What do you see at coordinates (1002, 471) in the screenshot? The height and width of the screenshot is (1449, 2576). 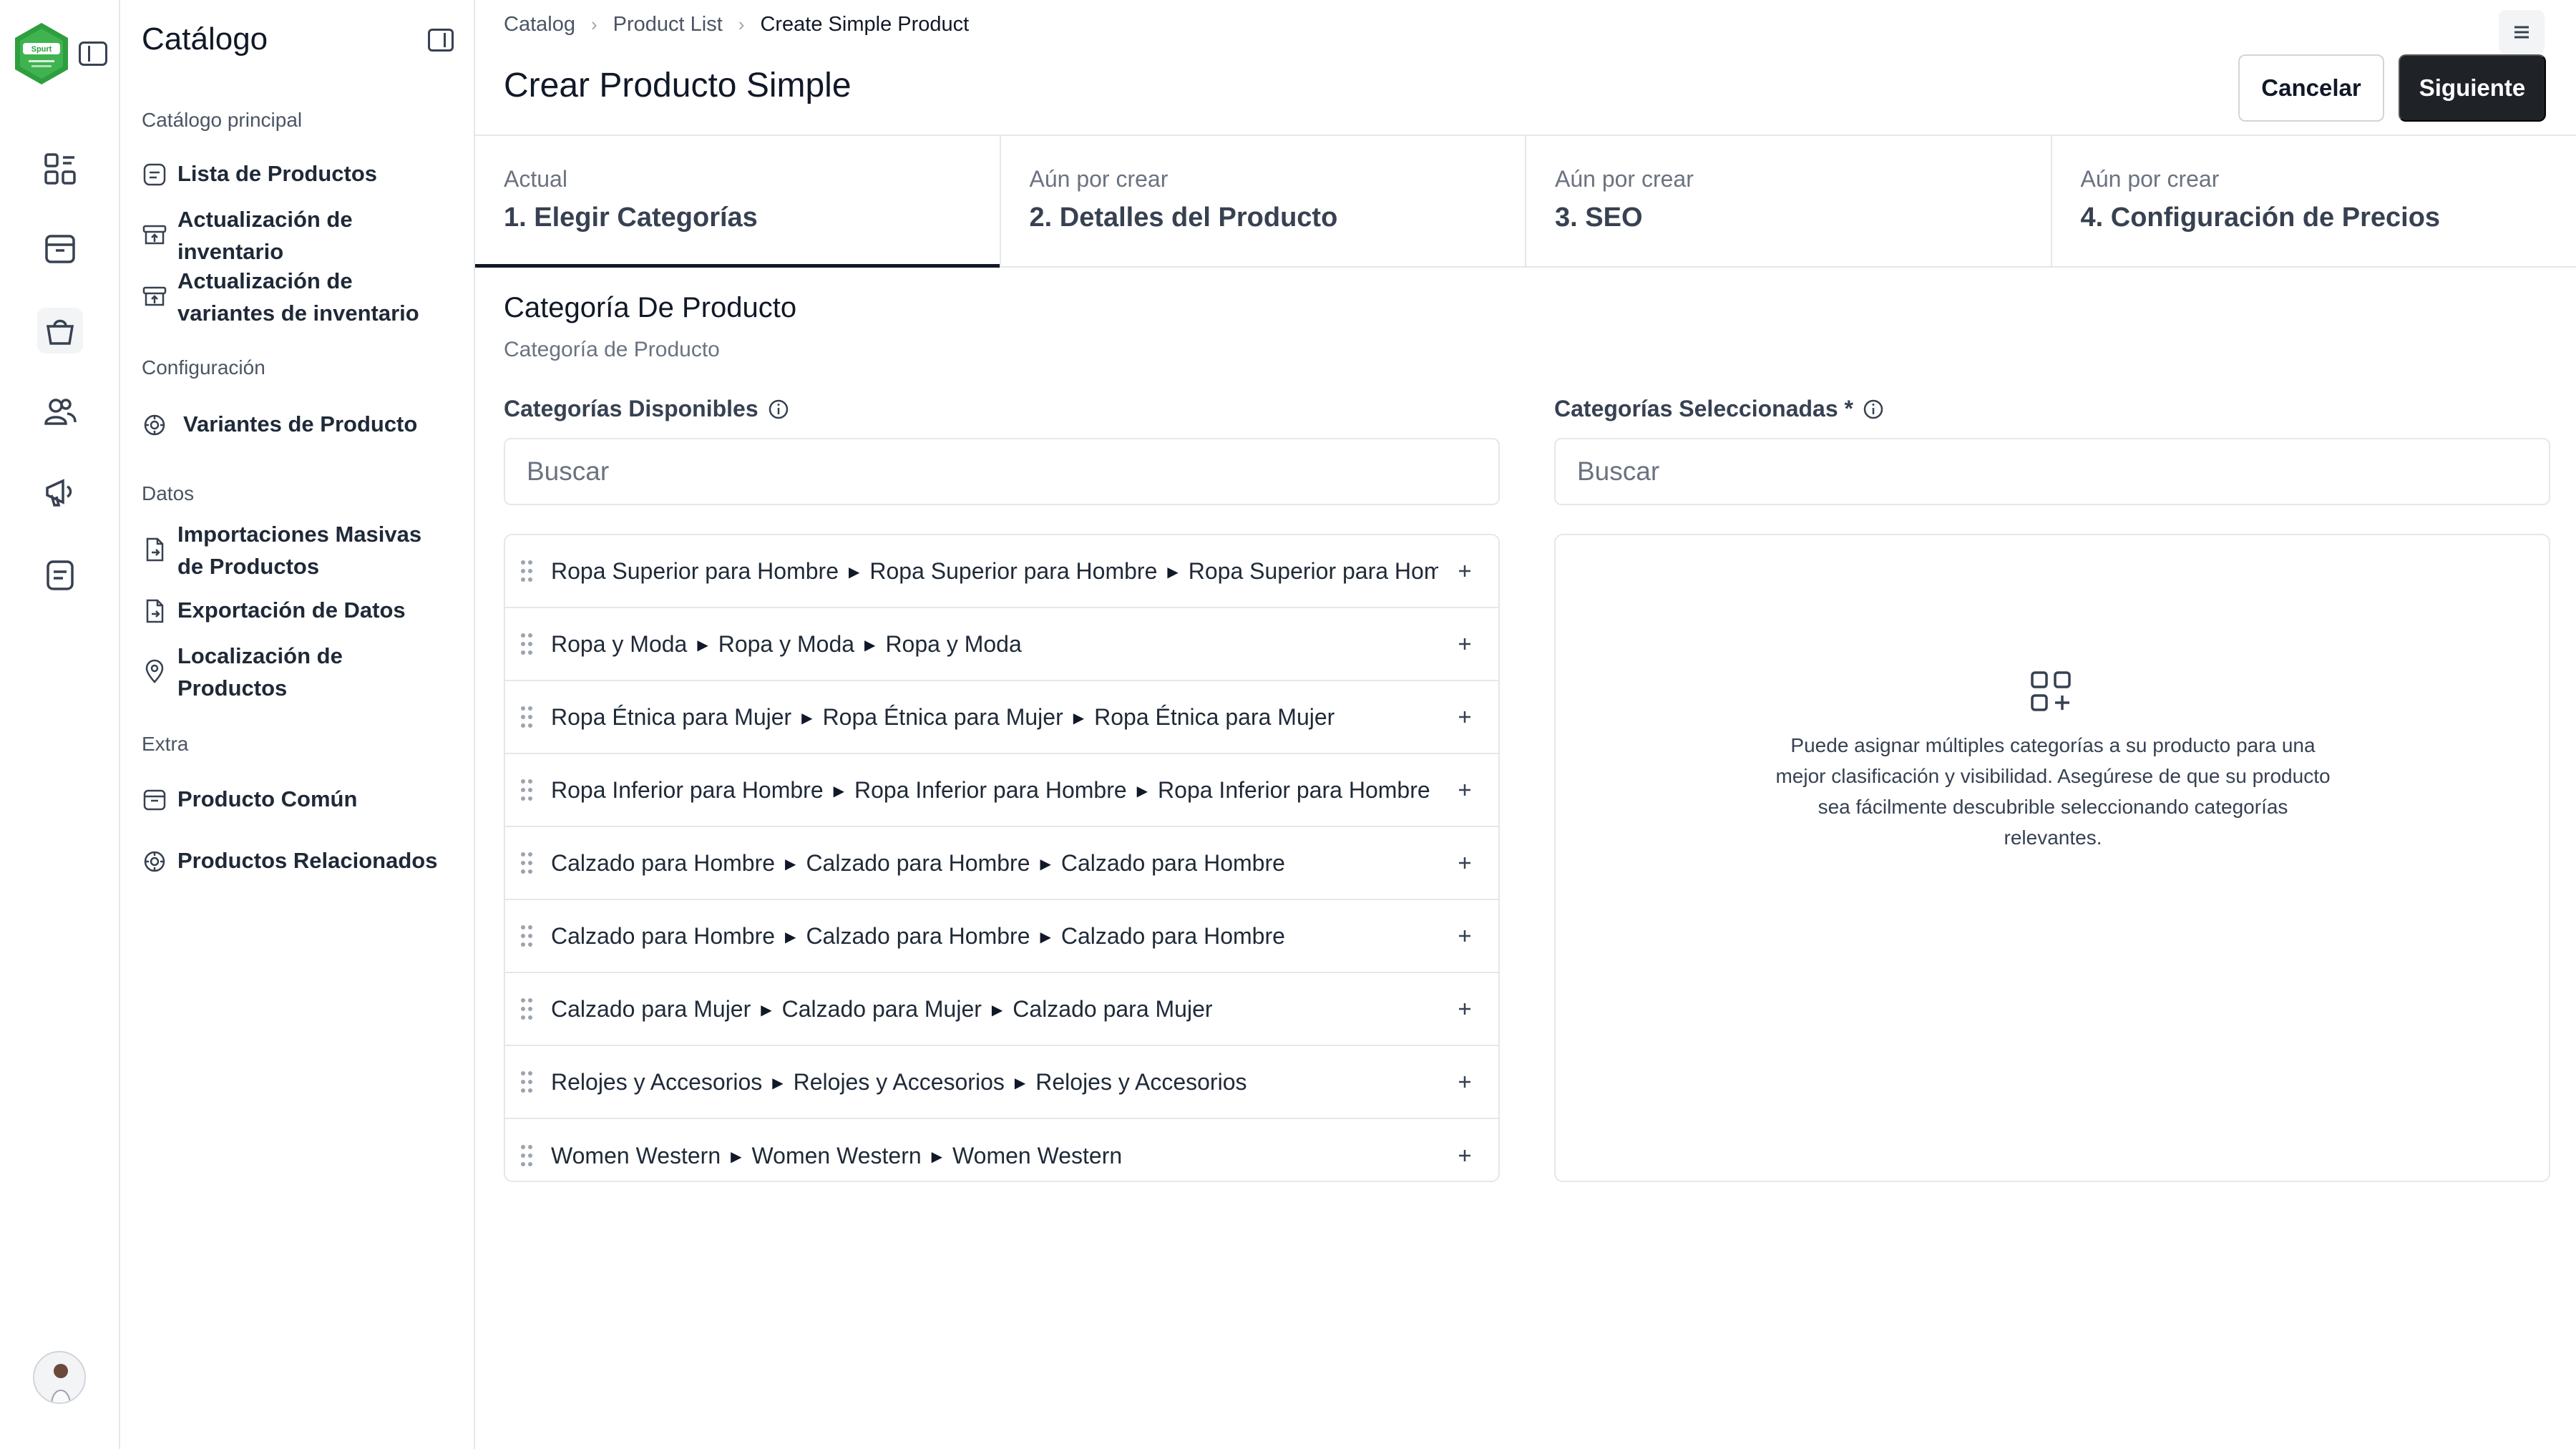 I see `available-search-input` at bounding box center [1002, 471].